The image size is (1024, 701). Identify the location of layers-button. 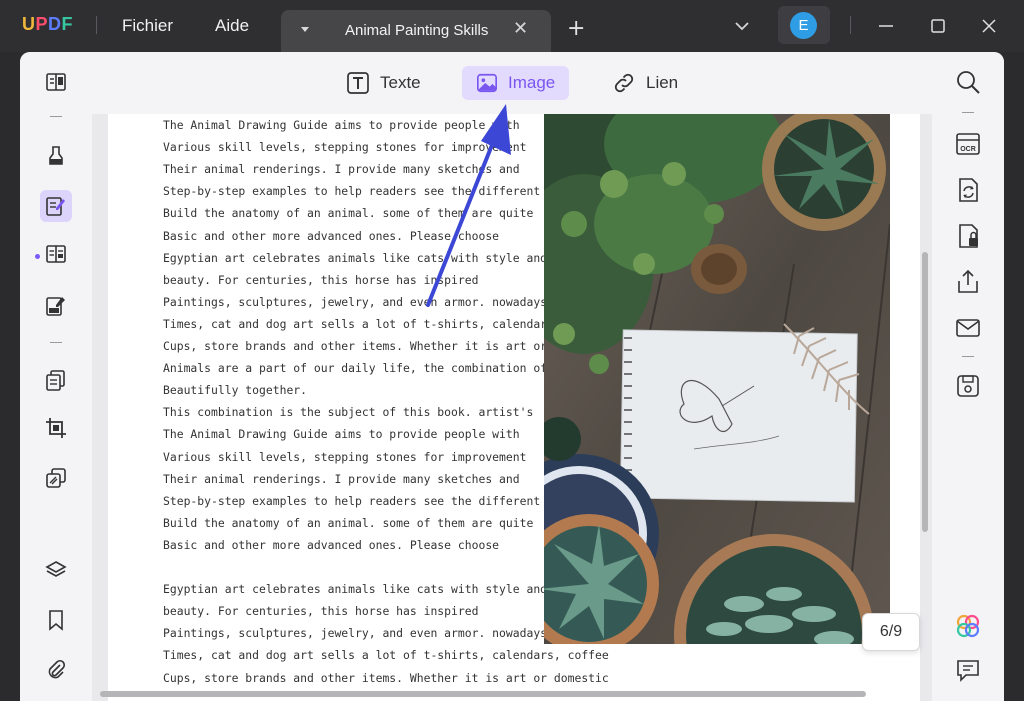
(56, 570).